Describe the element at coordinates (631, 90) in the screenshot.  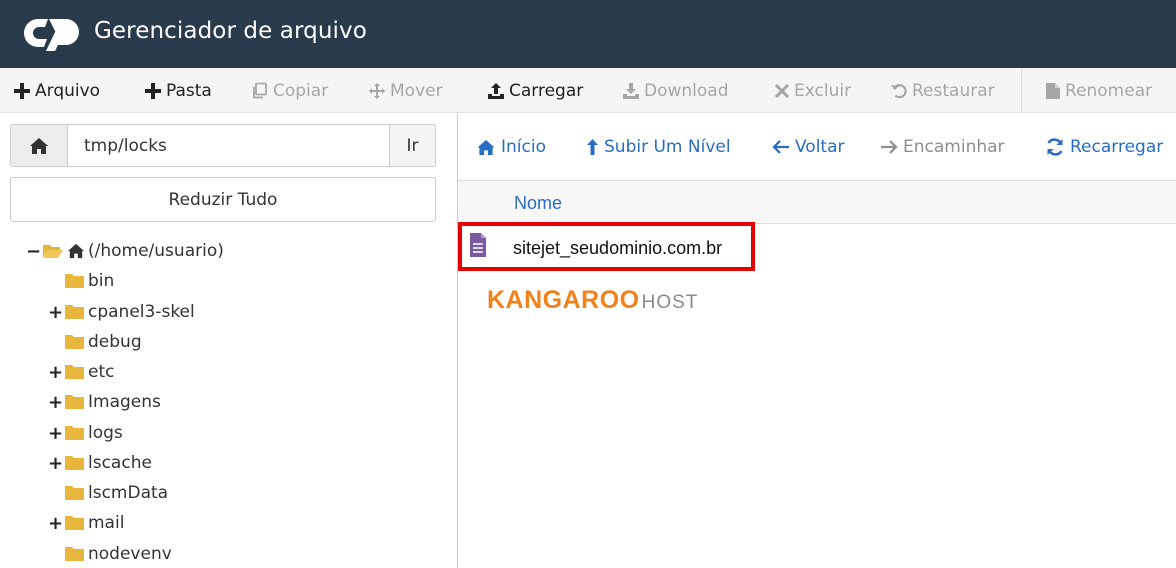
I see `download-icon` at that location.